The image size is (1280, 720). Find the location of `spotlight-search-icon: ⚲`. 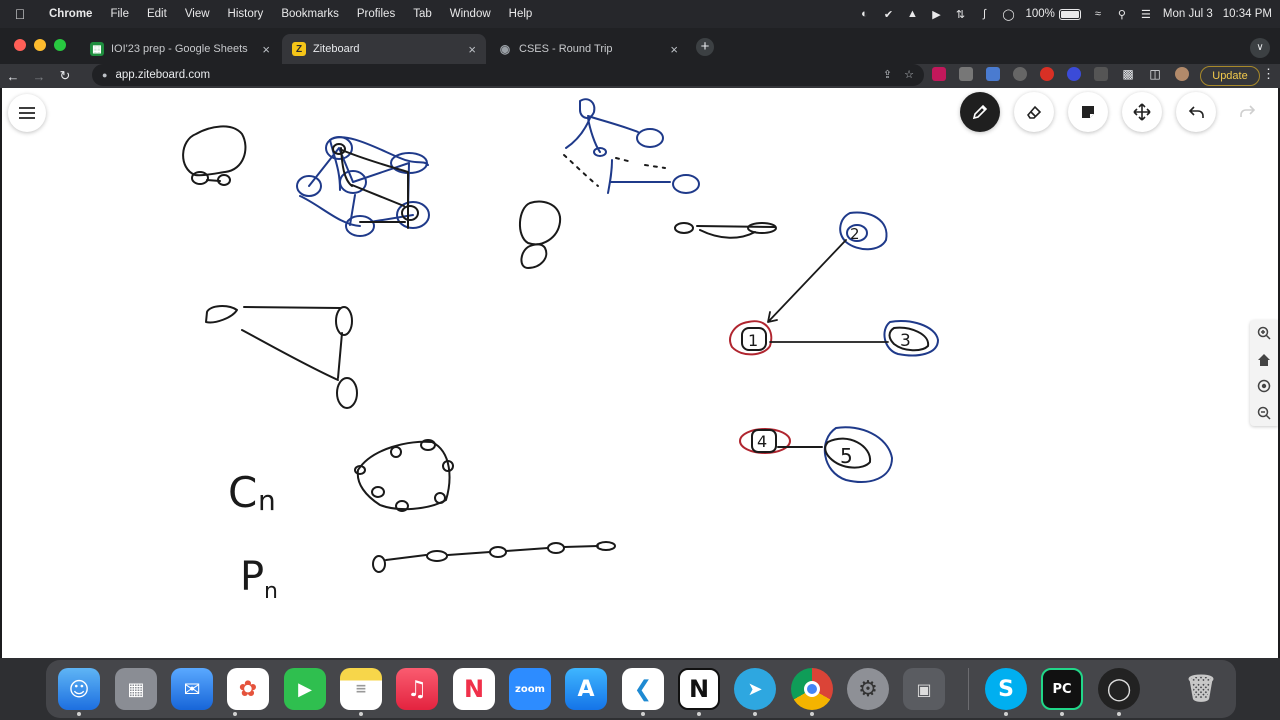

spotlight-search-icon: ⚲ is located at coordinates (1122, 14).